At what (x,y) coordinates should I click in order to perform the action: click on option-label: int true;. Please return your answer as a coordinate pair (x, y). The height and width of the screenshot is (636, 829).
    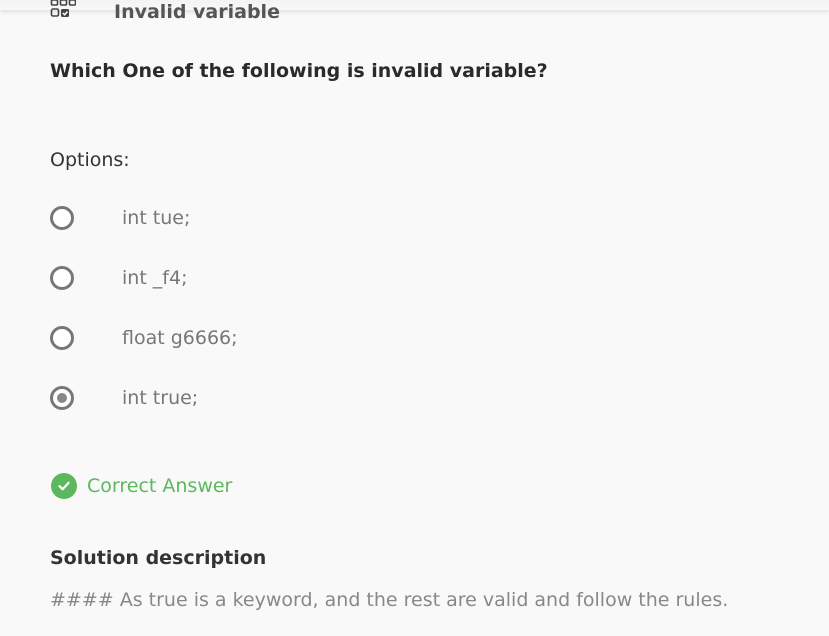
    Looking at the image, I should click on (160, 398).